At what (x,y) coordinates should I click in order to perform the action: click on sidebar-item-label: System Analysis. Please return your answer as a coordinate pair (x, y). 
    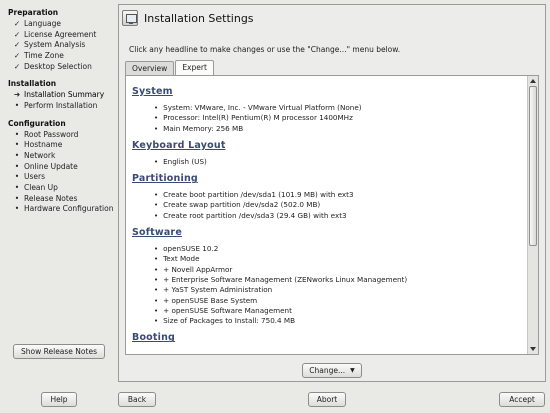
    Looking at the image, I should click on (55, 45).